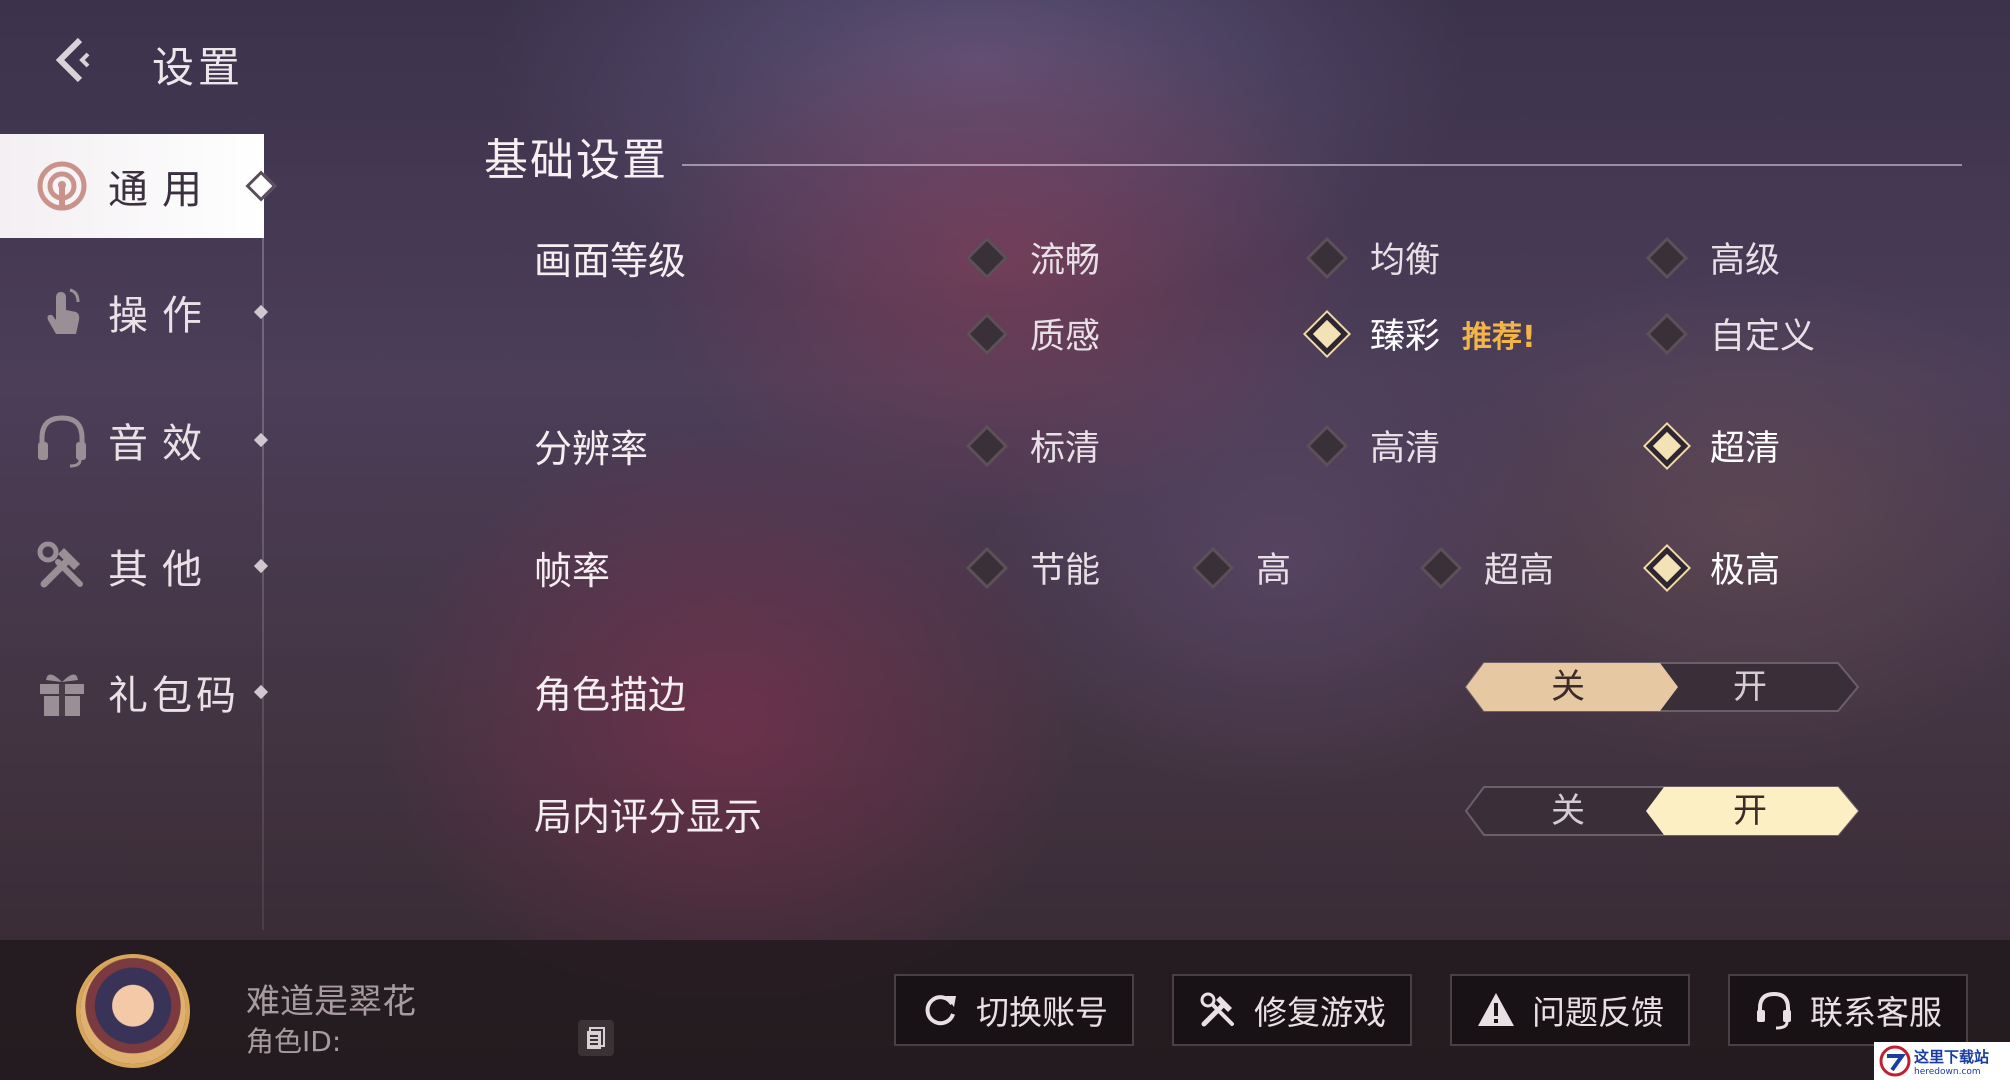 The height and width of the screenshot is (1080, 2010). I want to click on radio-signal-icon, so click(62, 186).